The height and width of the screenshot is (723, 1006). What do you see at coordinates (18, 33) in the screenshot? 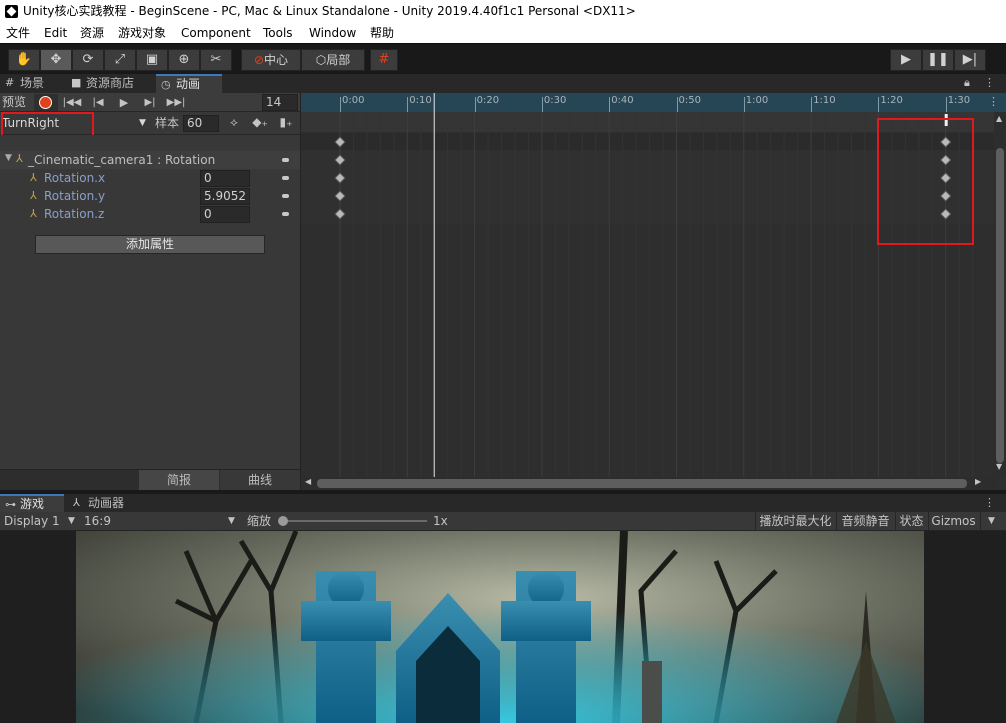
I see `menu-file: 文件` at bounding box center [18, 33].